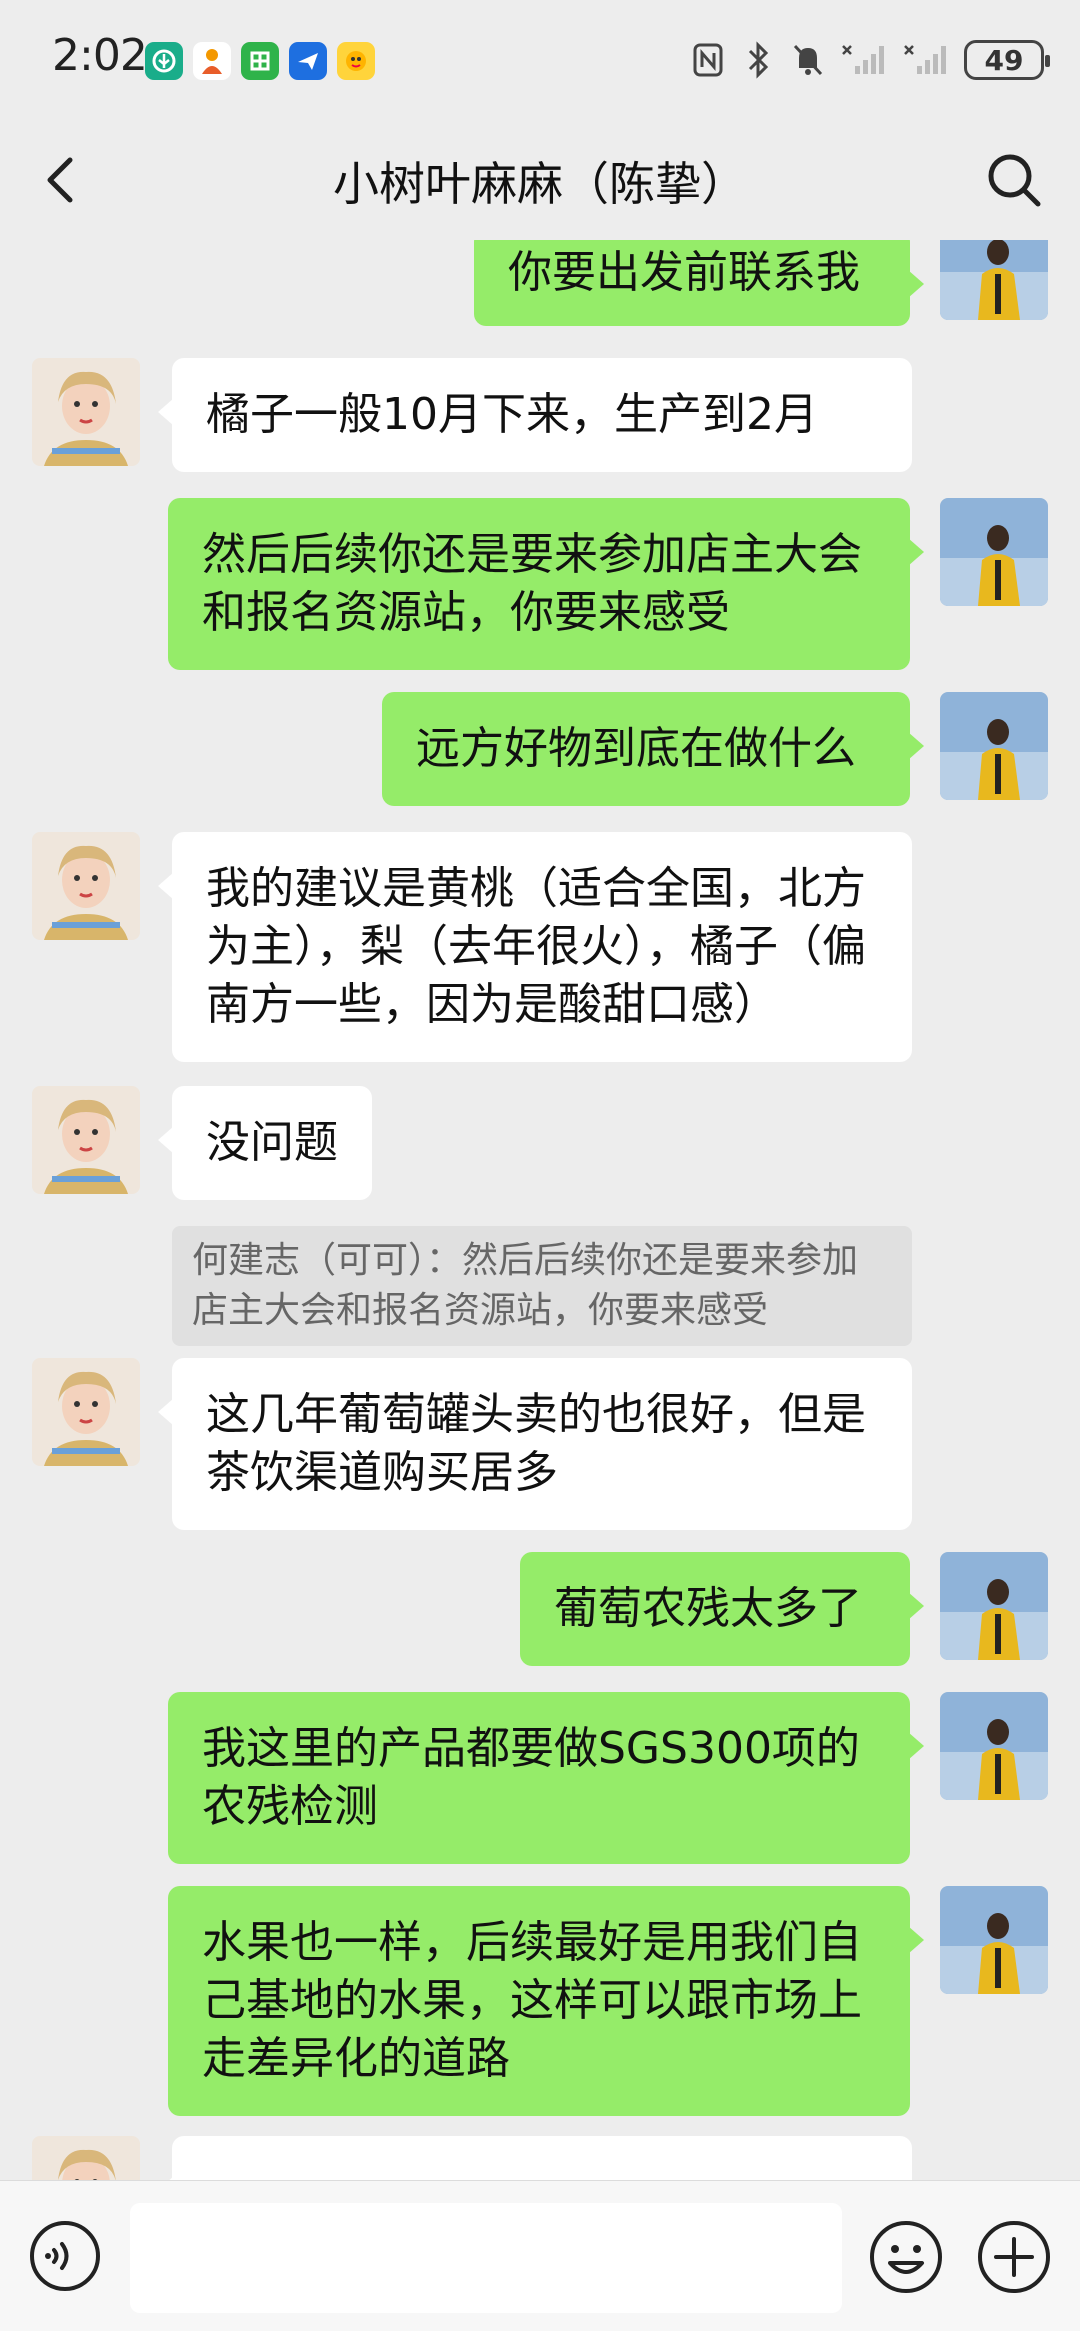 This screenshot has width=1080, height=2331. What do you see at coordinates (653, 749) in the screenshot?
I see `message-bubble-sent: 远方好物到底在做什么` at bounding box center [653, 749].